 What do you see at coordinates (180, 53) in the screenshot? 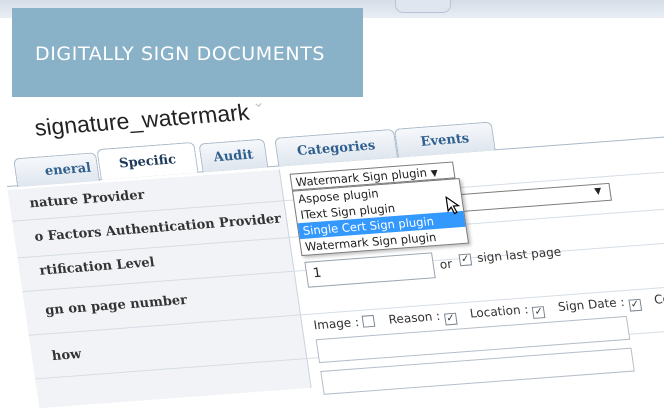
I see `banner-title: DIGITALLY SIGN DOCUMENTS` at bounding box center [180, 53].